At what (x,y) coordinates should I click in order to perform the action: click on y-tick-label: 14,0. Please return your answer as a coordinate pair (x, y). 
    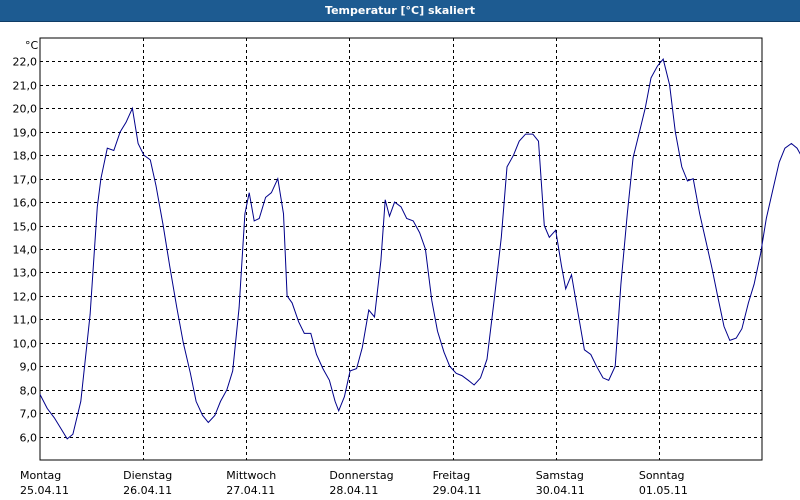
    Looking at the image, I should click on (25, 250).